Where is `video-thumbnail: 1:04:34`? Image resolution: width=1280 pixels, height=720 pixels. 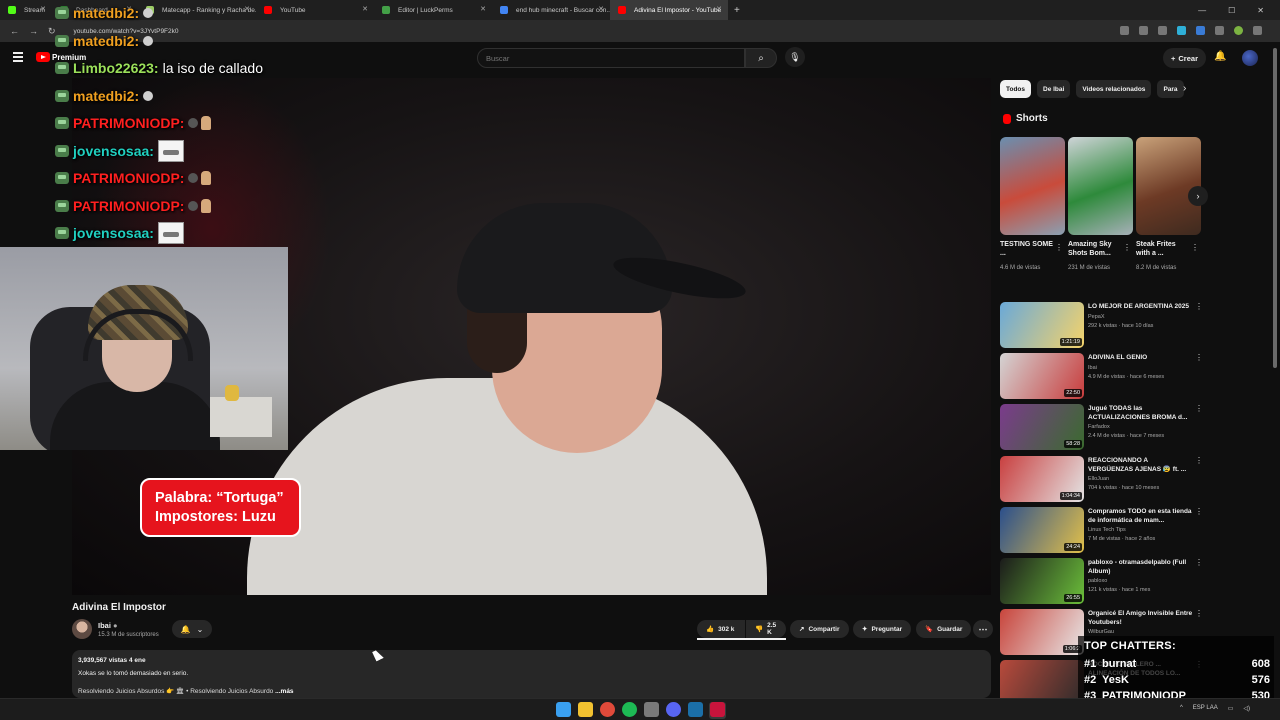
video-thumbnail: 1:04:34 is located at coordinates (1042, 478).